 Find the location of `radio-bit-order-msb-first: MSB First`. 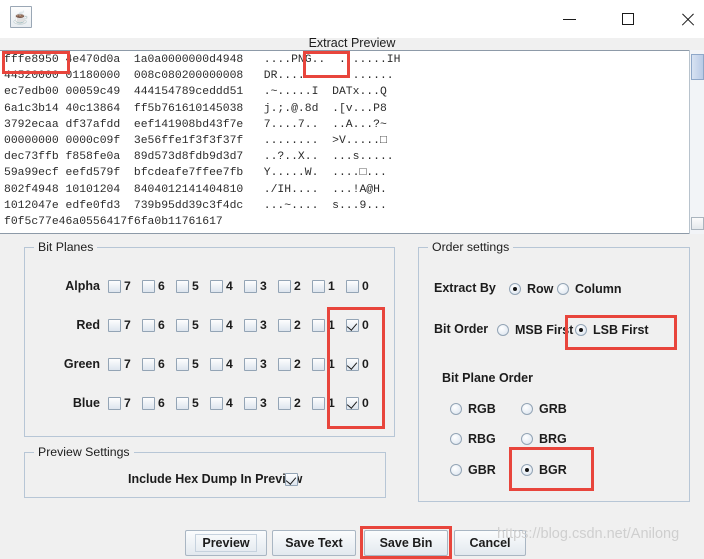

radio-bit-order-msb-first: MSB First is located at coordinates (535, 330).